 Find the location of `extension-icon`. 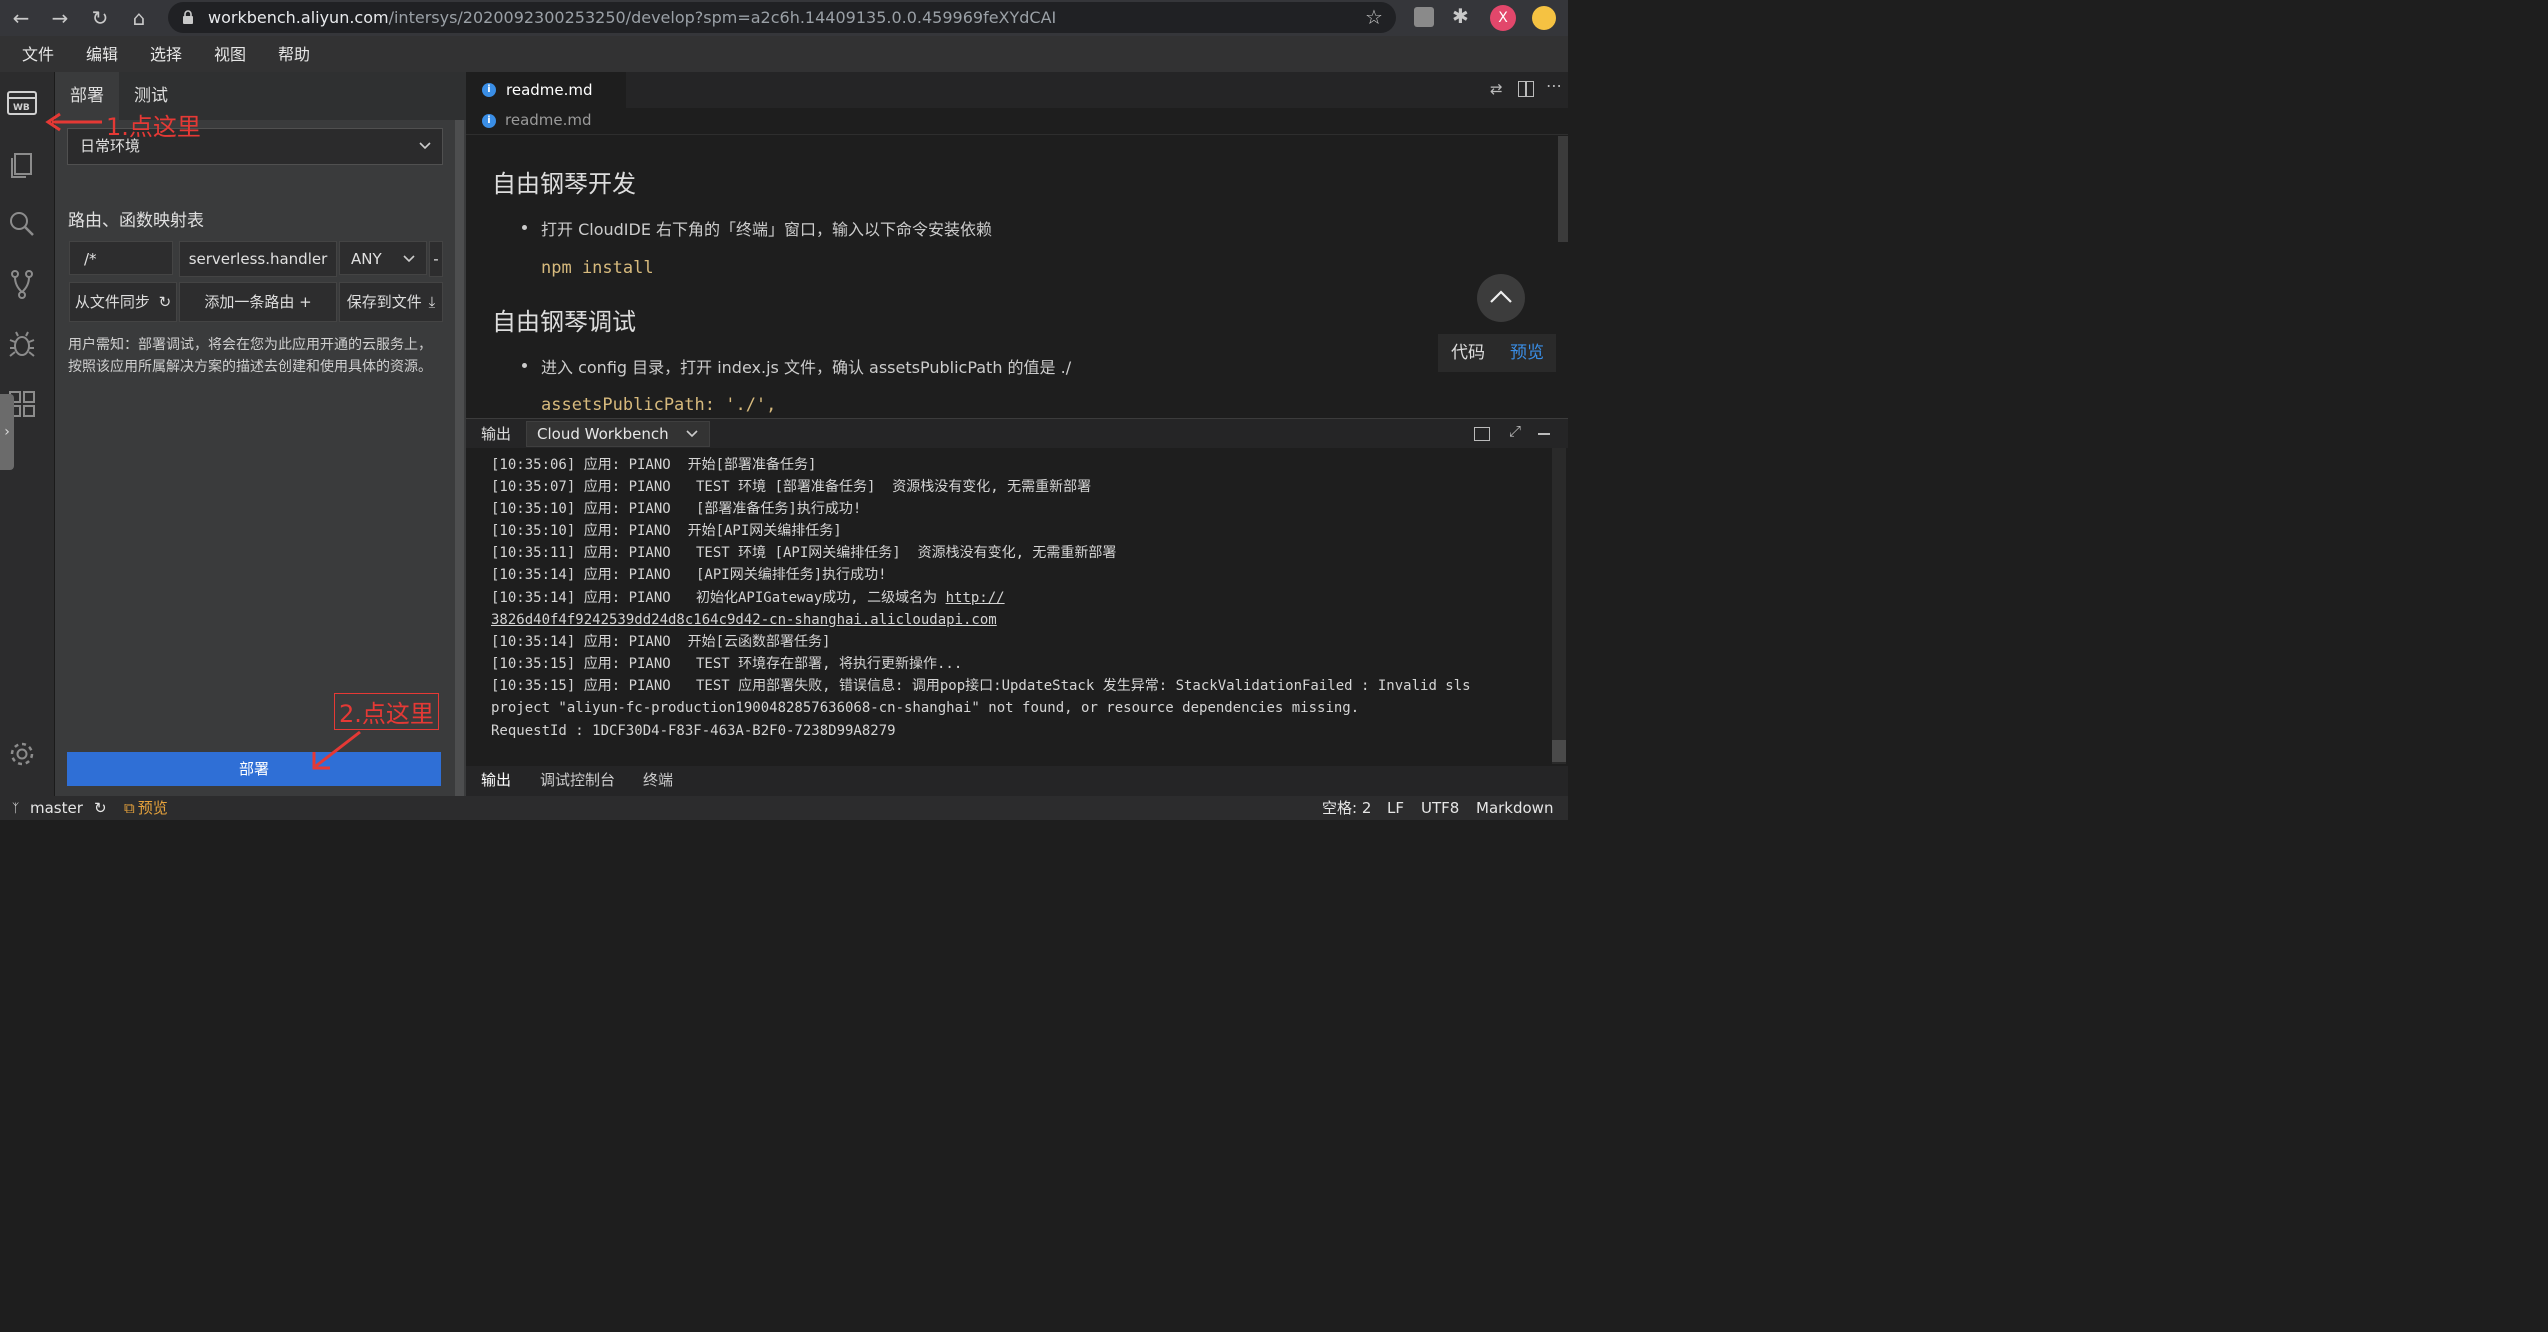

extension-icon is located at coordinates (1424, 17).